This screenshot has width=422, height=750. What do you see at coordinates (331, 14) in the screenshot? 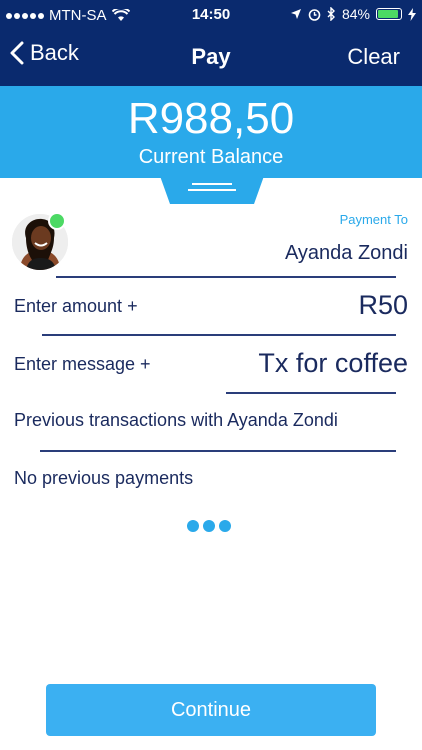
I see `bluetooth-icon` at bounding box center [331, 14].